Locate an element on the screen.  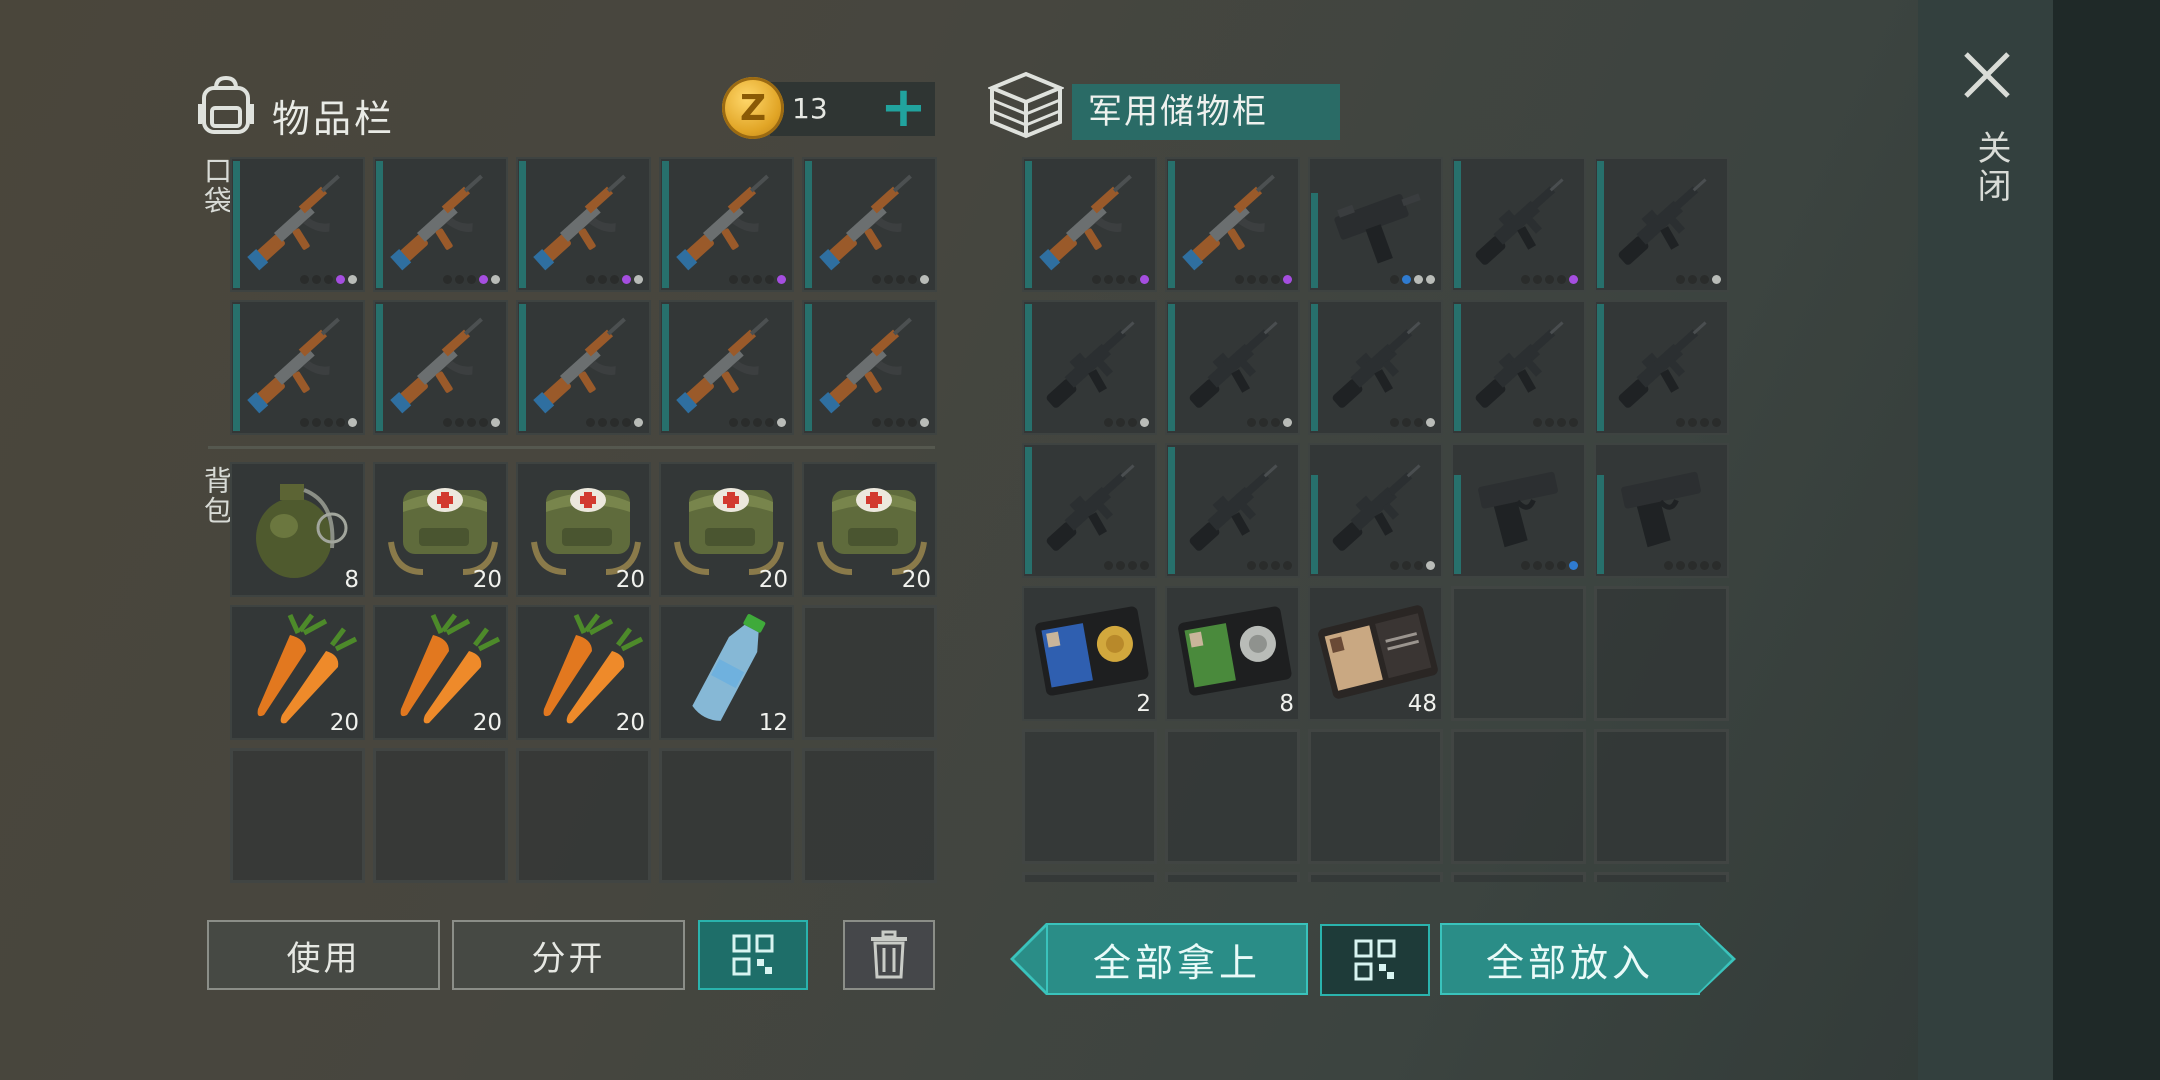
close-icon is located at coordinates (1987, 75).